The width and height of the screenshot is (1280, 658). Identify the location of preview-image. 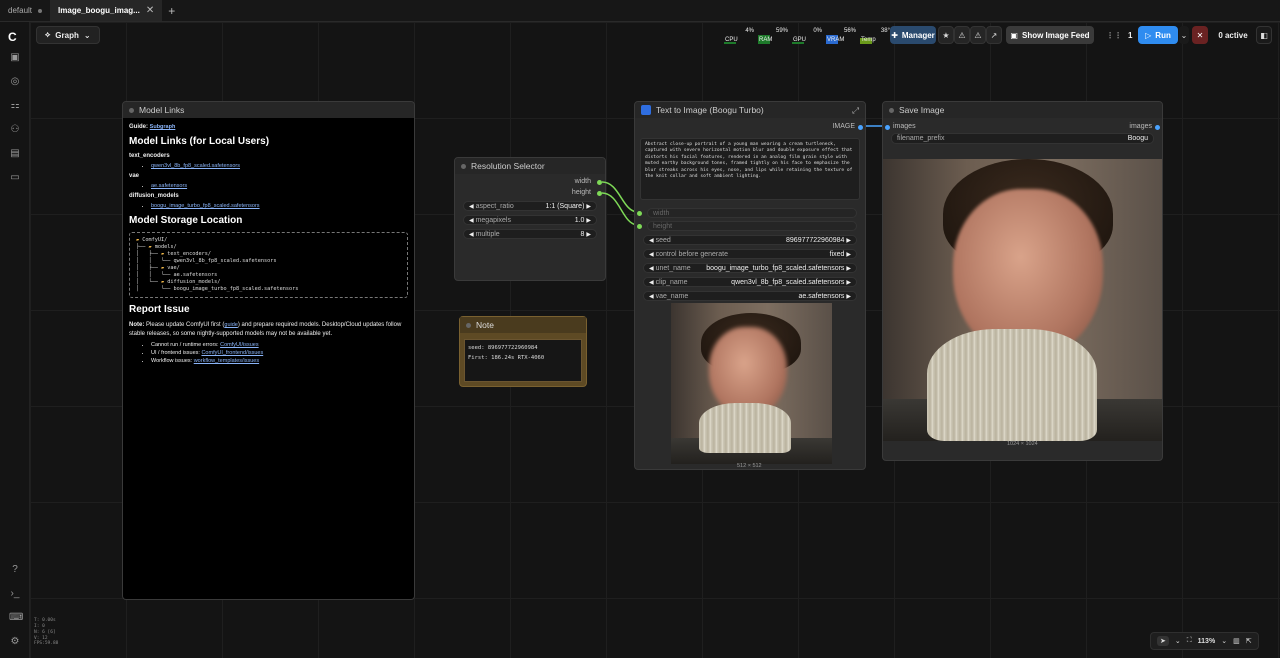
(751, 383).